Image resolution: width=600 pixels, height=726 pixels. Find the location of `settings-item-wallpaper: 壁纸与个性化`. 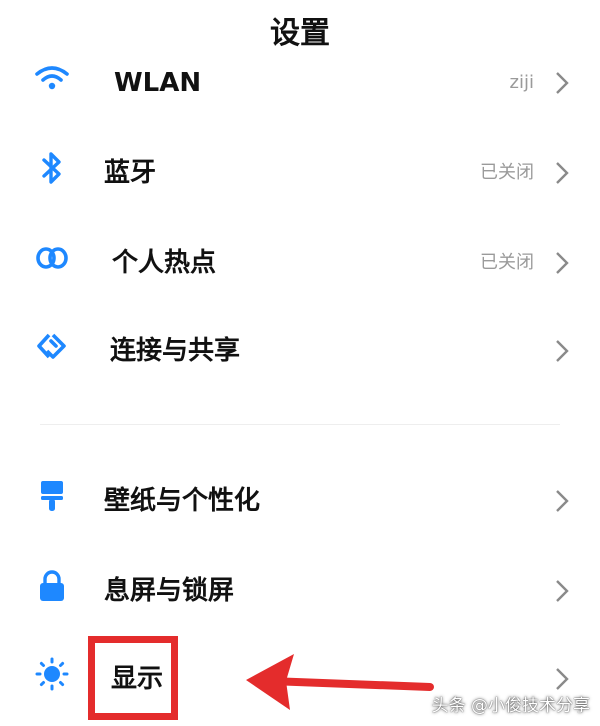

settings-item-wallpaper: 壁纸与个性化 is located at coordinates (300, 501).